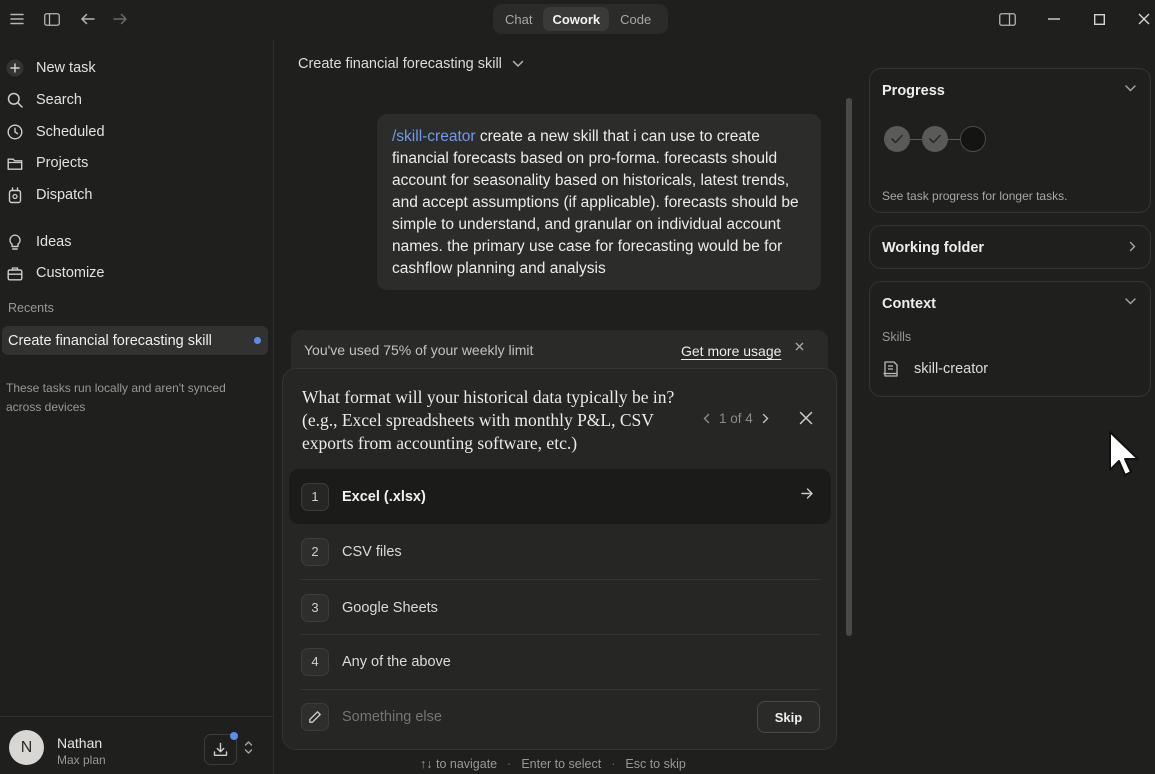 This screenshot has height=774, width=1155. Describe the element at coordinates (807, 493) in the screenshot. I see `arrow-right-icon` at that location.